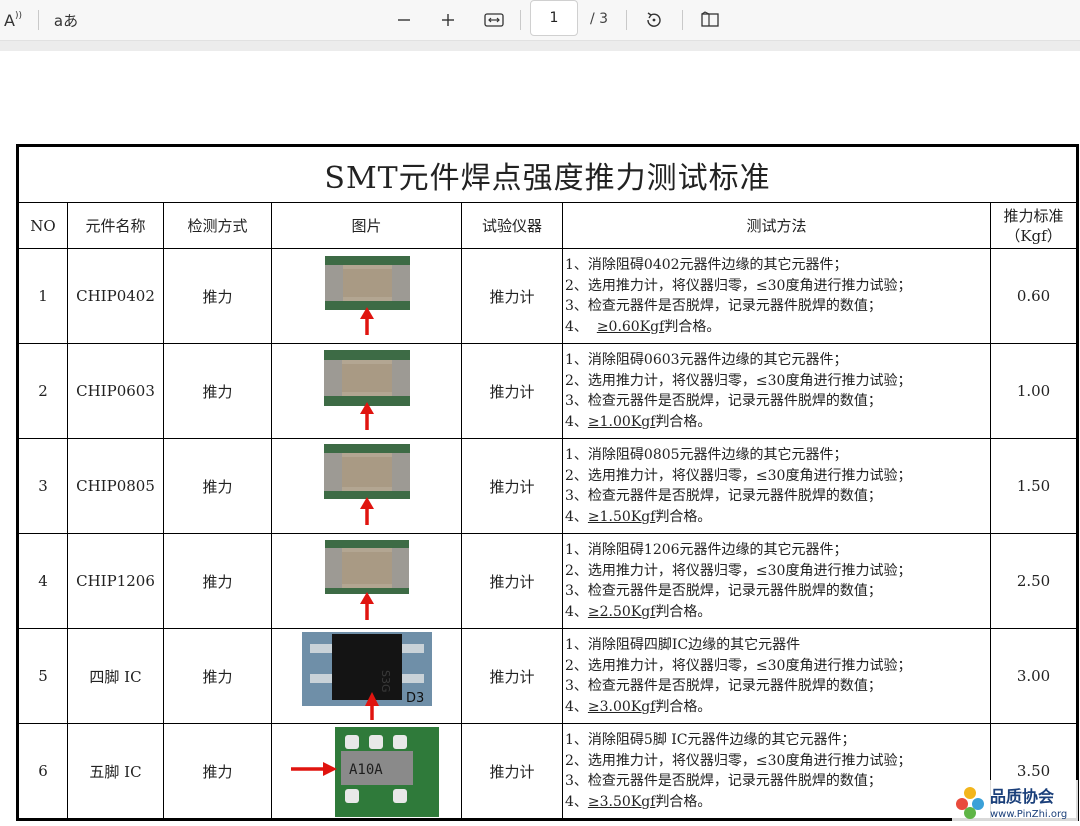  I want to click on header-no: NO, so click(42, 225).